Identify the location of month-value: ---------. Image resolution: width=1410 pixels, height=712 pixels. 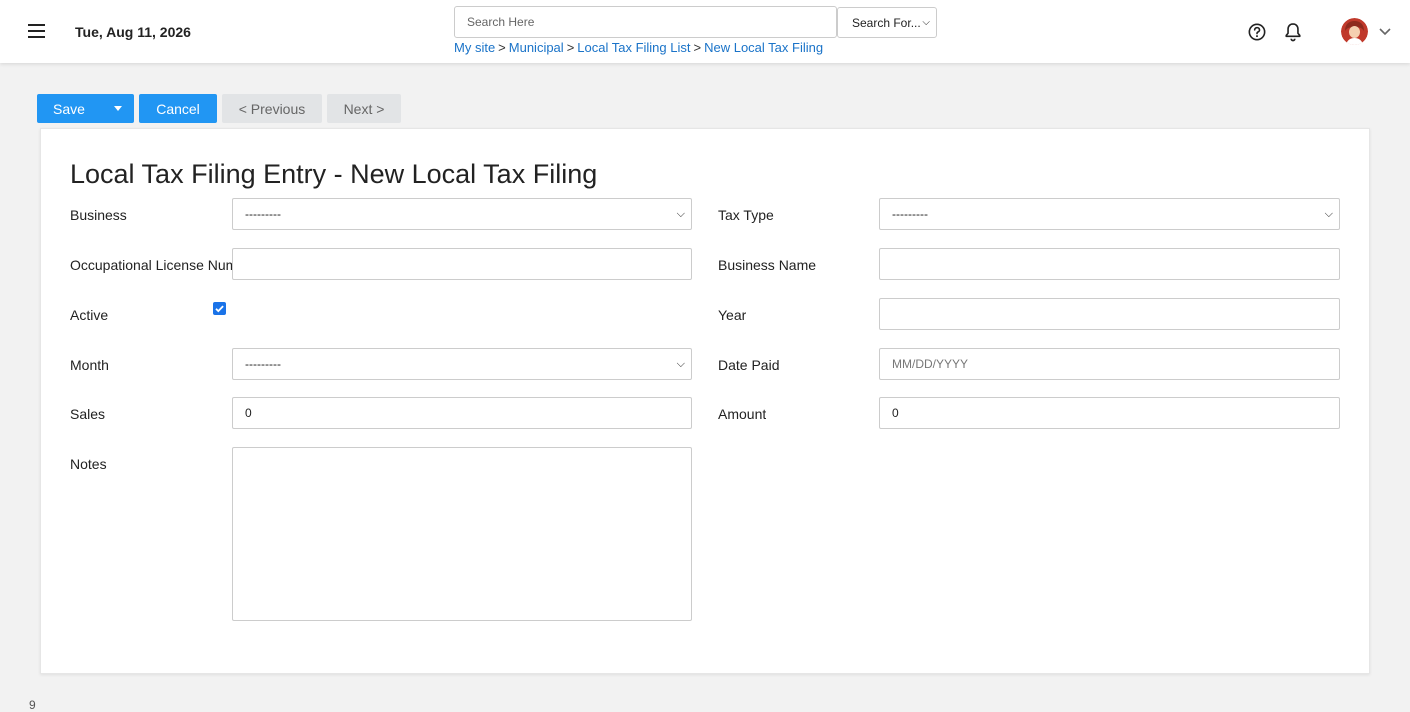
(263, 364).